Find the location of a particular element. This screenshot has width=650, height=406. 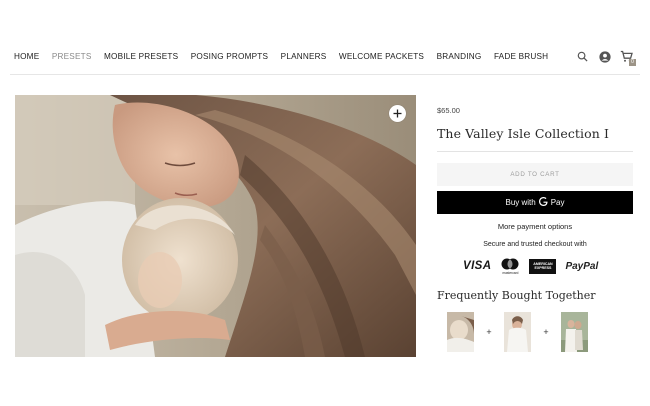

plus-icon is located at coordinates (397, 113).